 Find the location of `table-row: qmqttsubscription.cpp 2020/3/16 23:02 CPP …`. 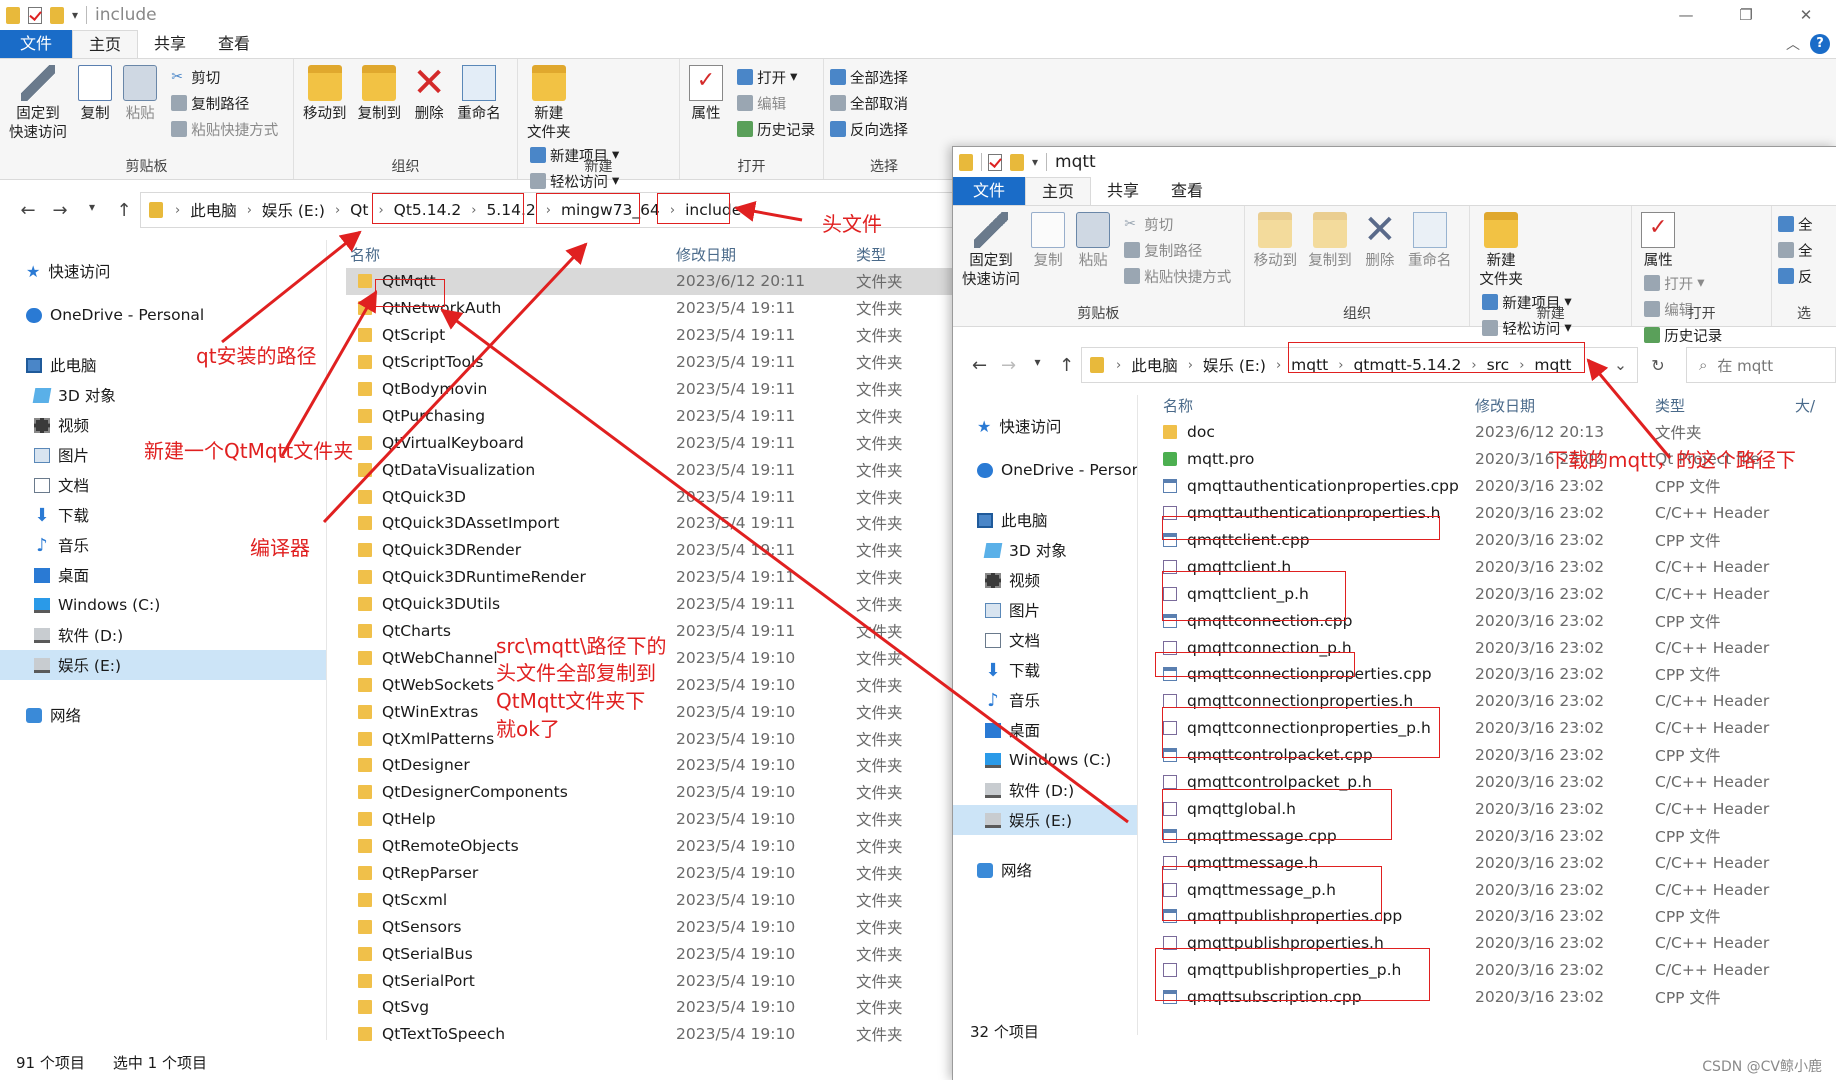

table-row: qmqttsubscription.cpp 2020/3/16 23:02 CPP … is located at coordinates (1493, 997).